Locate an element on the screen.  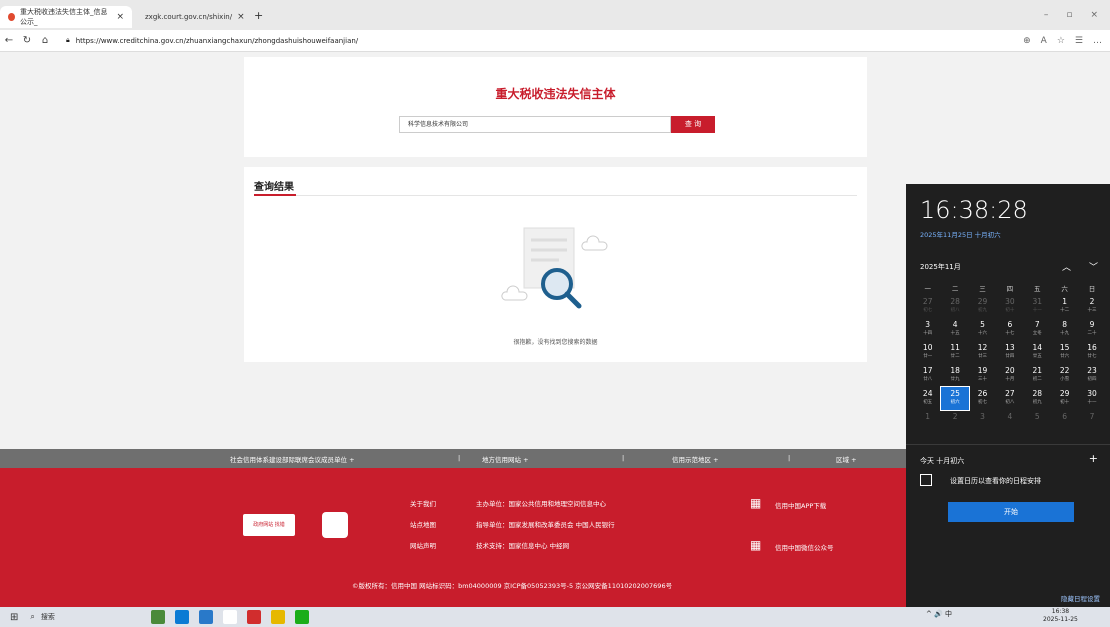
refresh-icon: ↻ is located at coordinates (27, 40).